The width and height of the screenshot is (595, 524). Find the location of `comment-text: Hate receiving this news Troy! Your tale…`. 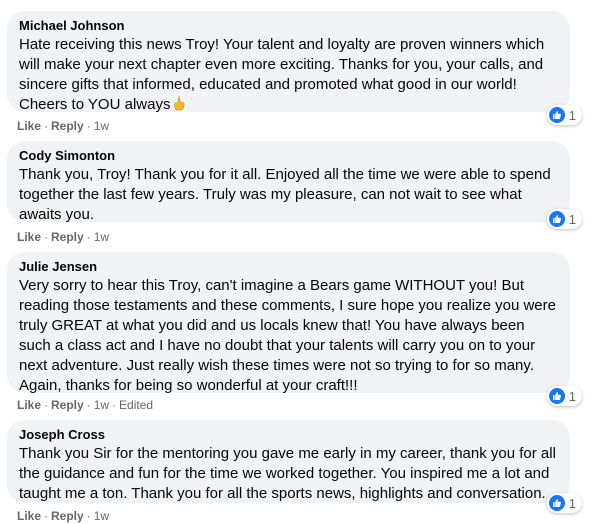

comment-text: Hate receiving this news Troy! Your tale… is located at coordinates (288, 75).